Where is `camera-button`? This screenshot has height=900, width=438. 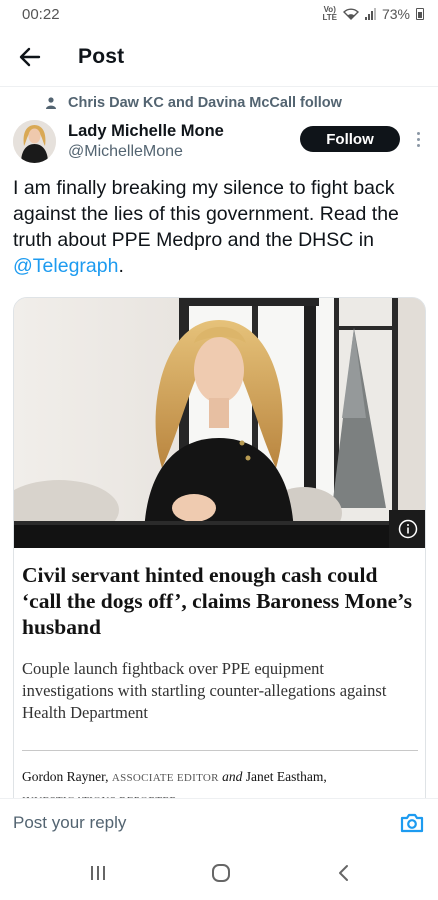
camera-button is located at coordinates (412, 823).